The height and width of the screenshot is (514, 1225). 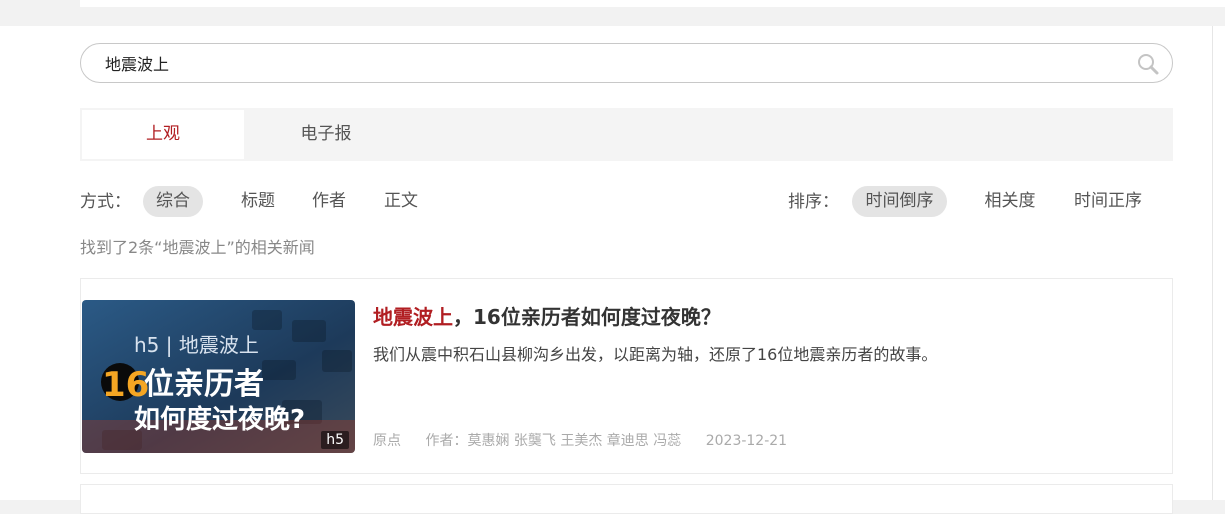 I want to click on thumb-line1: h5 | 地震波上, so click(x=196, y=345).